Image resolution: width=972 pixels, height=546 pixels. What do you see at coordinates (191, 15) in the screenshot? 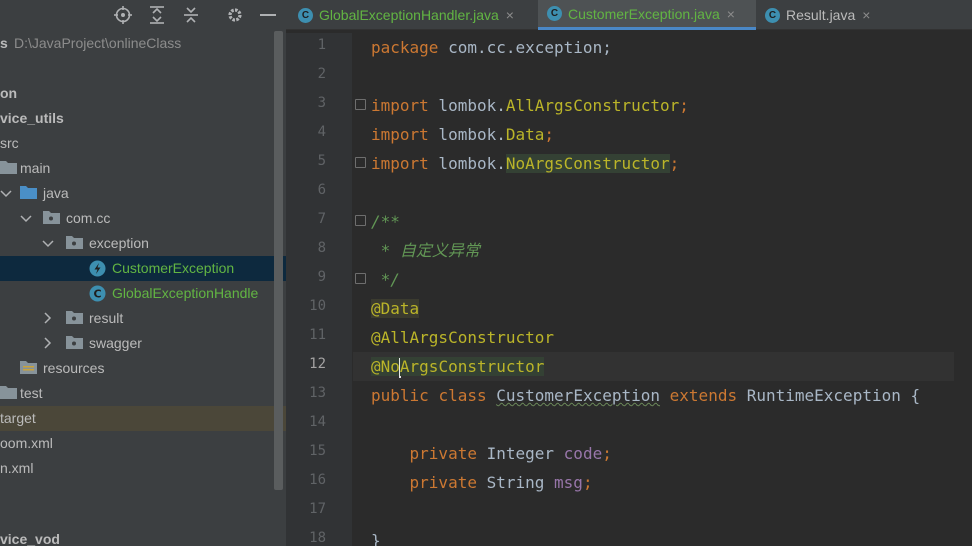
I see `collapse-all-icon` at bounding box center [191, 15].